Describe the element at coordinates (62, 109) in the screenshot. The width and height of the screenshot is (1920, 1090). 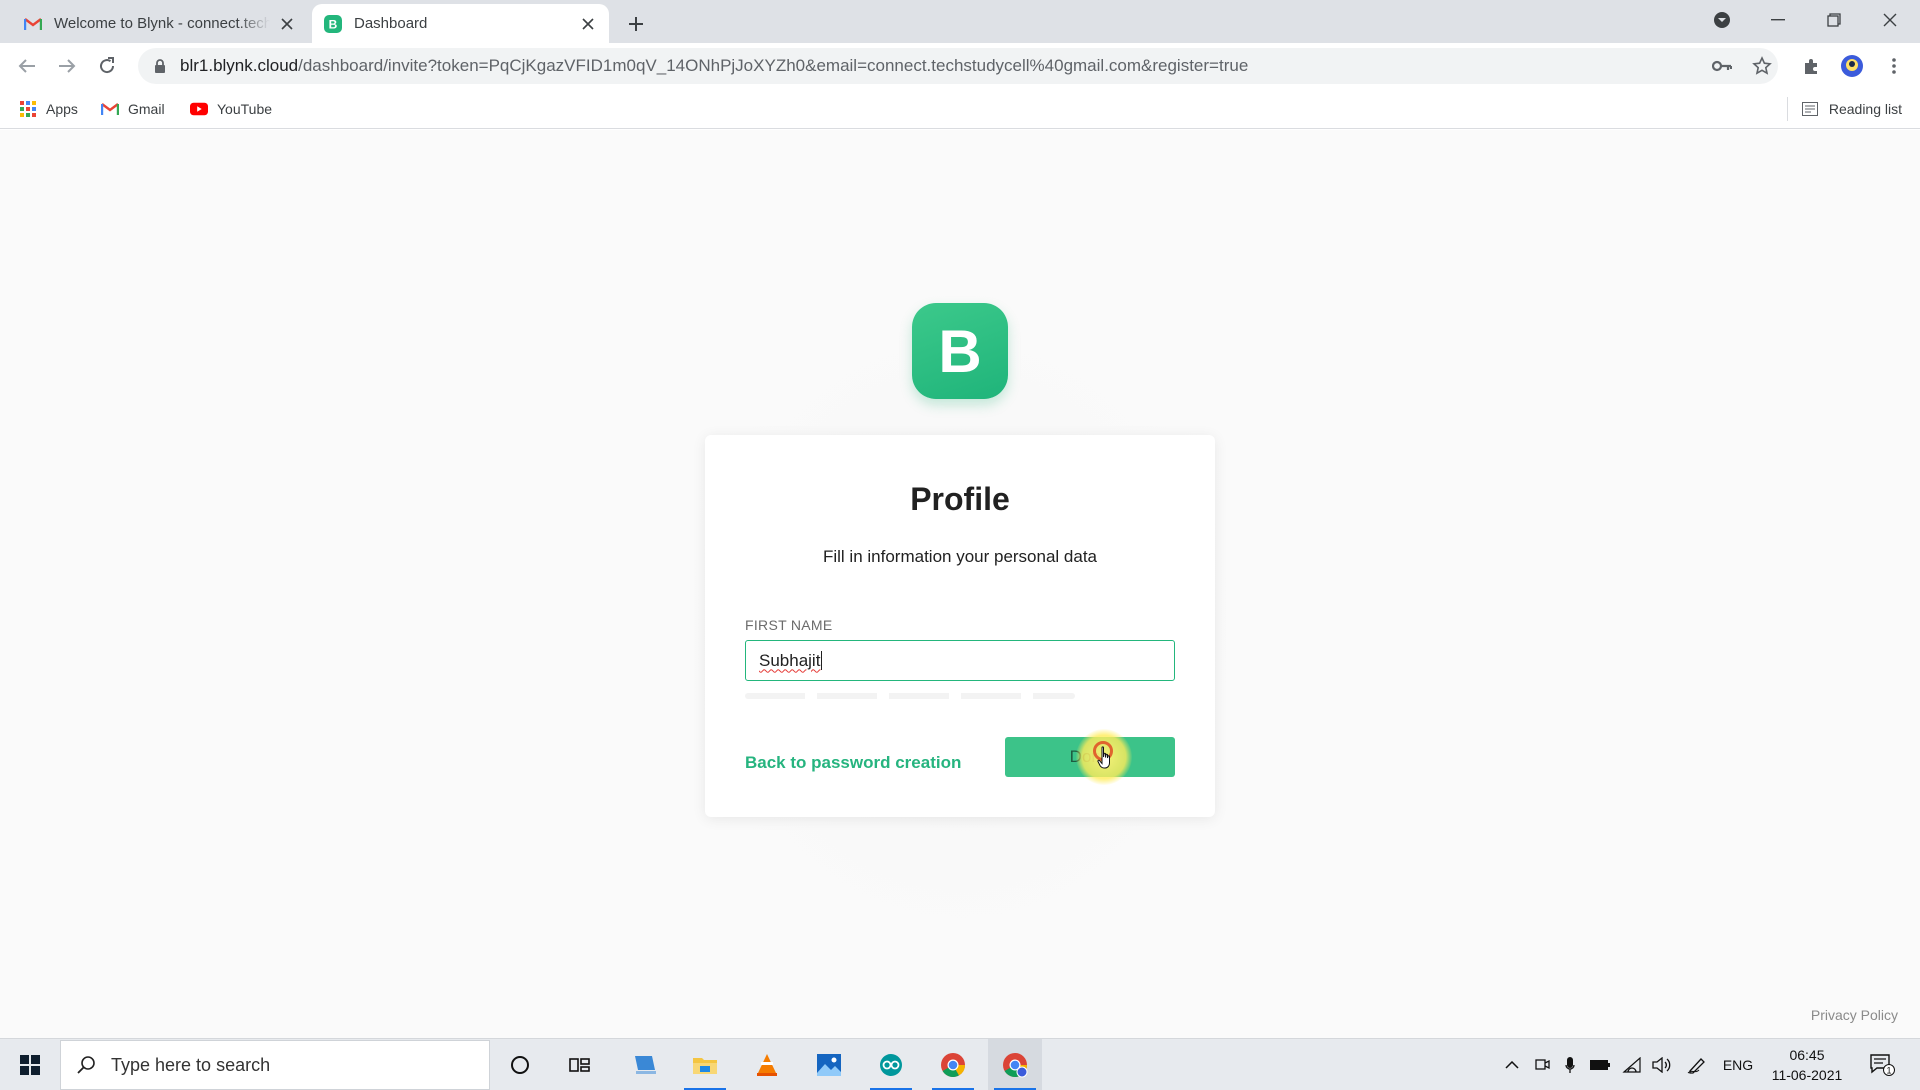
I see `bookmark-label: Apps` at that location.